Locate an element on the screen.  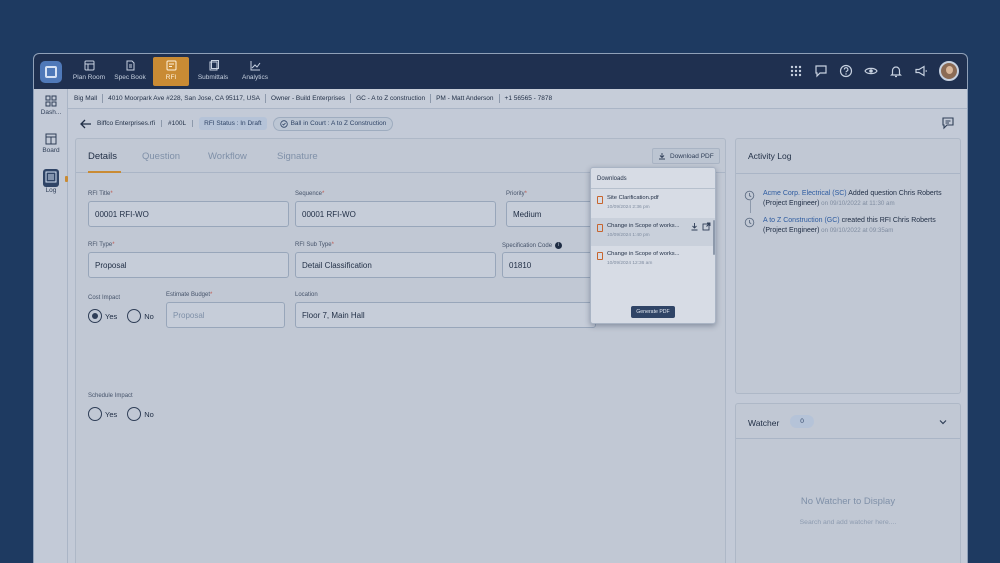
open-external-icon is located at coordinates (706, 226).